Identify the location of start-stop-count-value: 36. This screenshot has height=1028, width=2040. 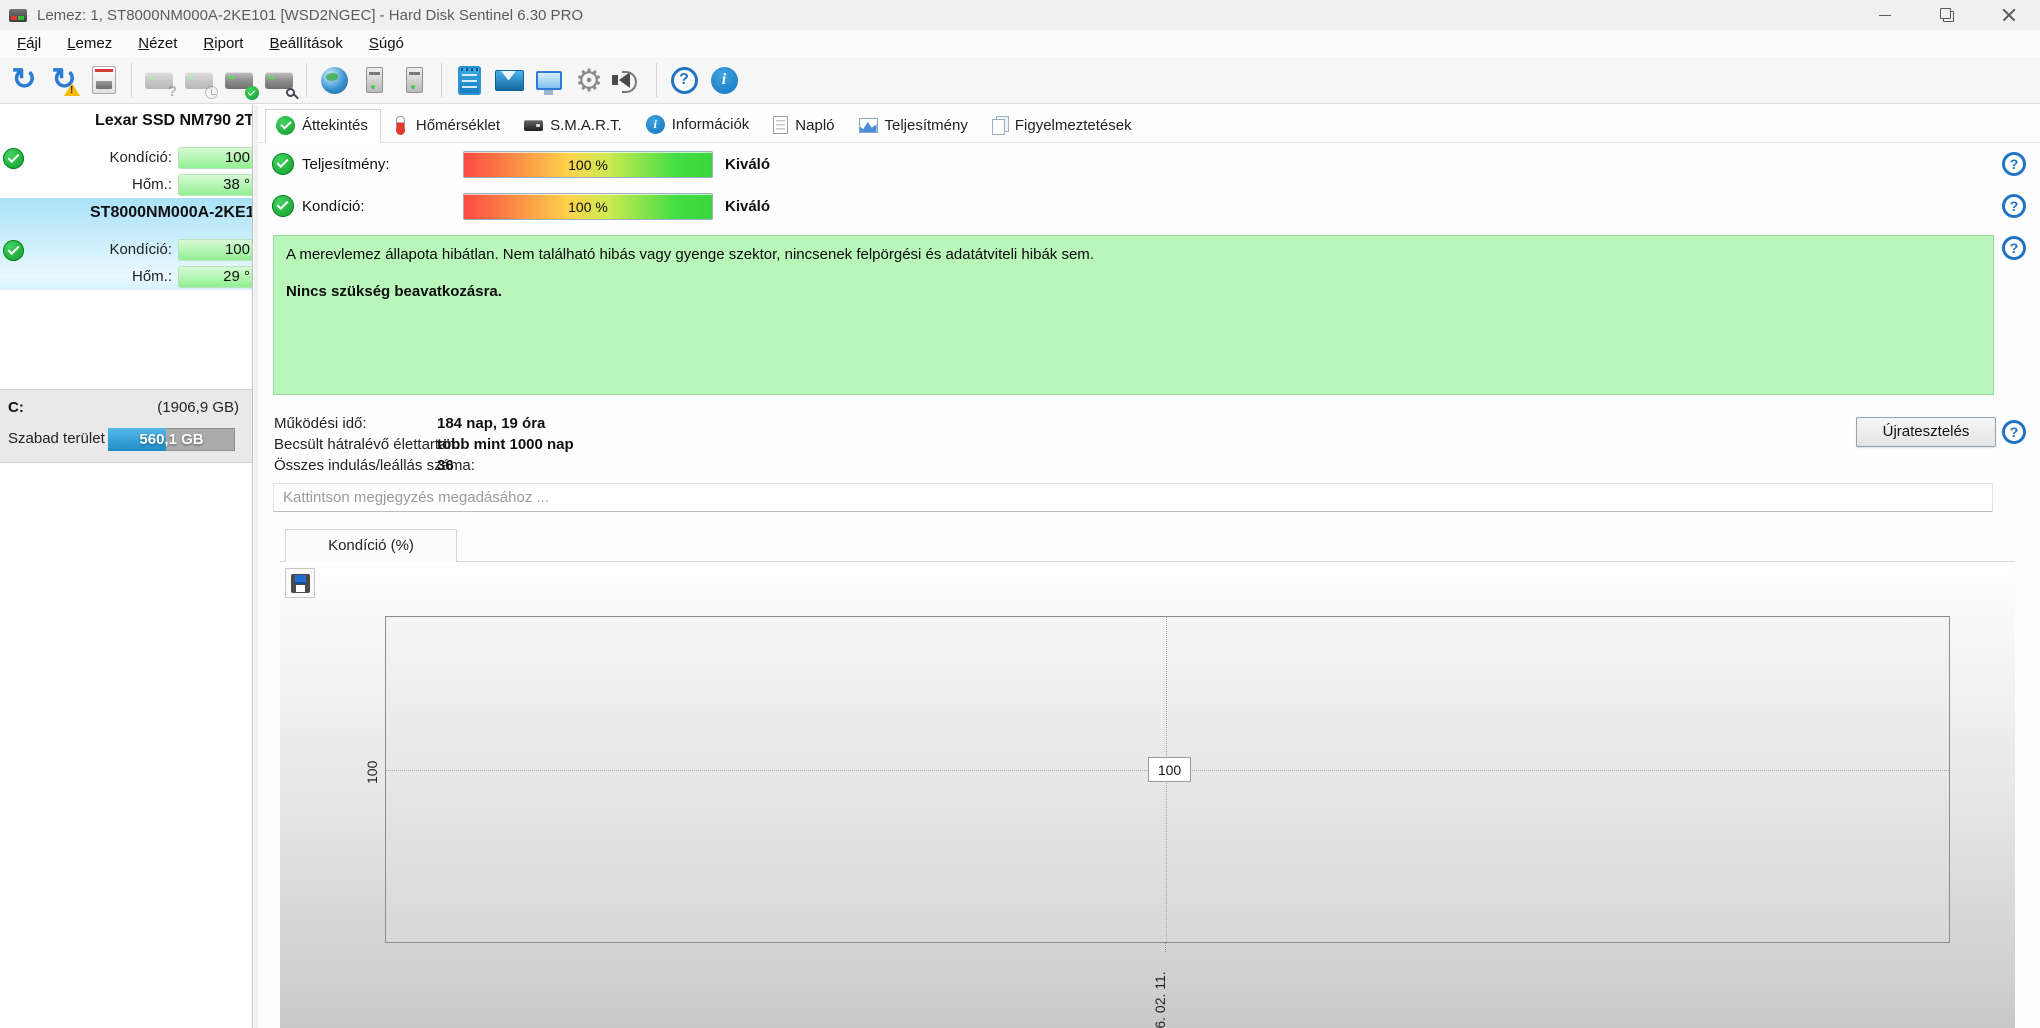
(445, 465).